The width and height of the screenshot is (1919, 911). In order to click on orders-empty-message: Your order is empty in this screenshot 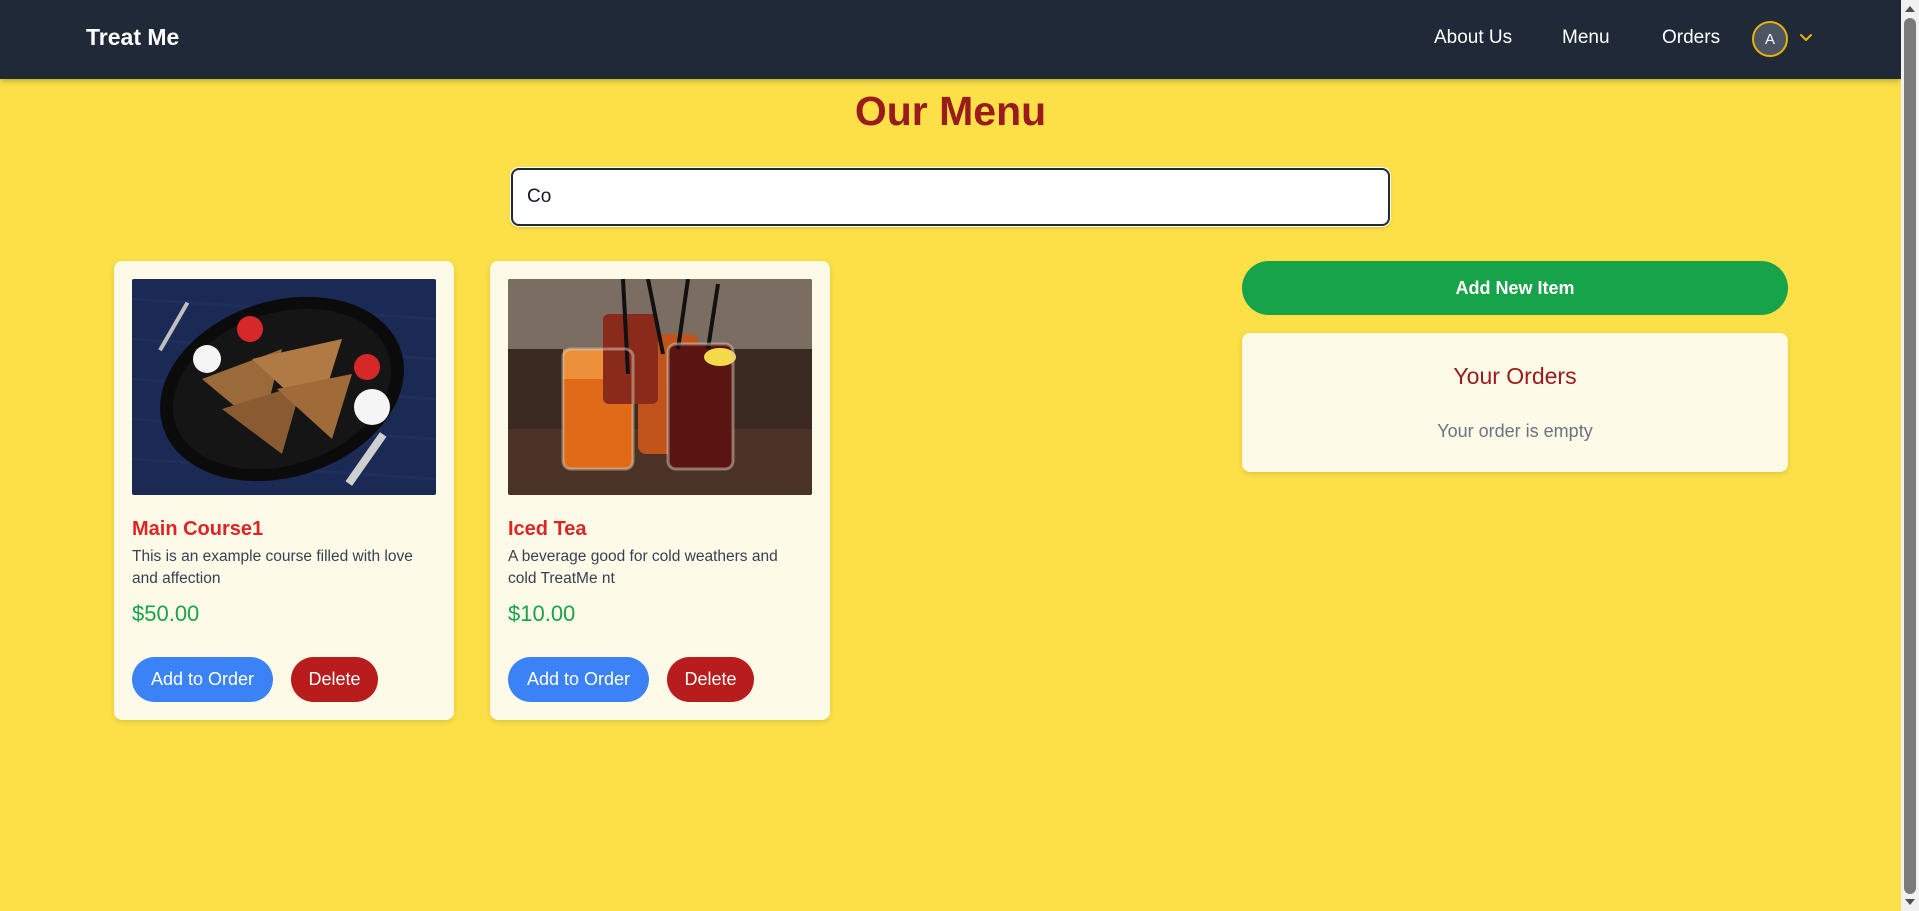, I will do `click(1515, 431)`.